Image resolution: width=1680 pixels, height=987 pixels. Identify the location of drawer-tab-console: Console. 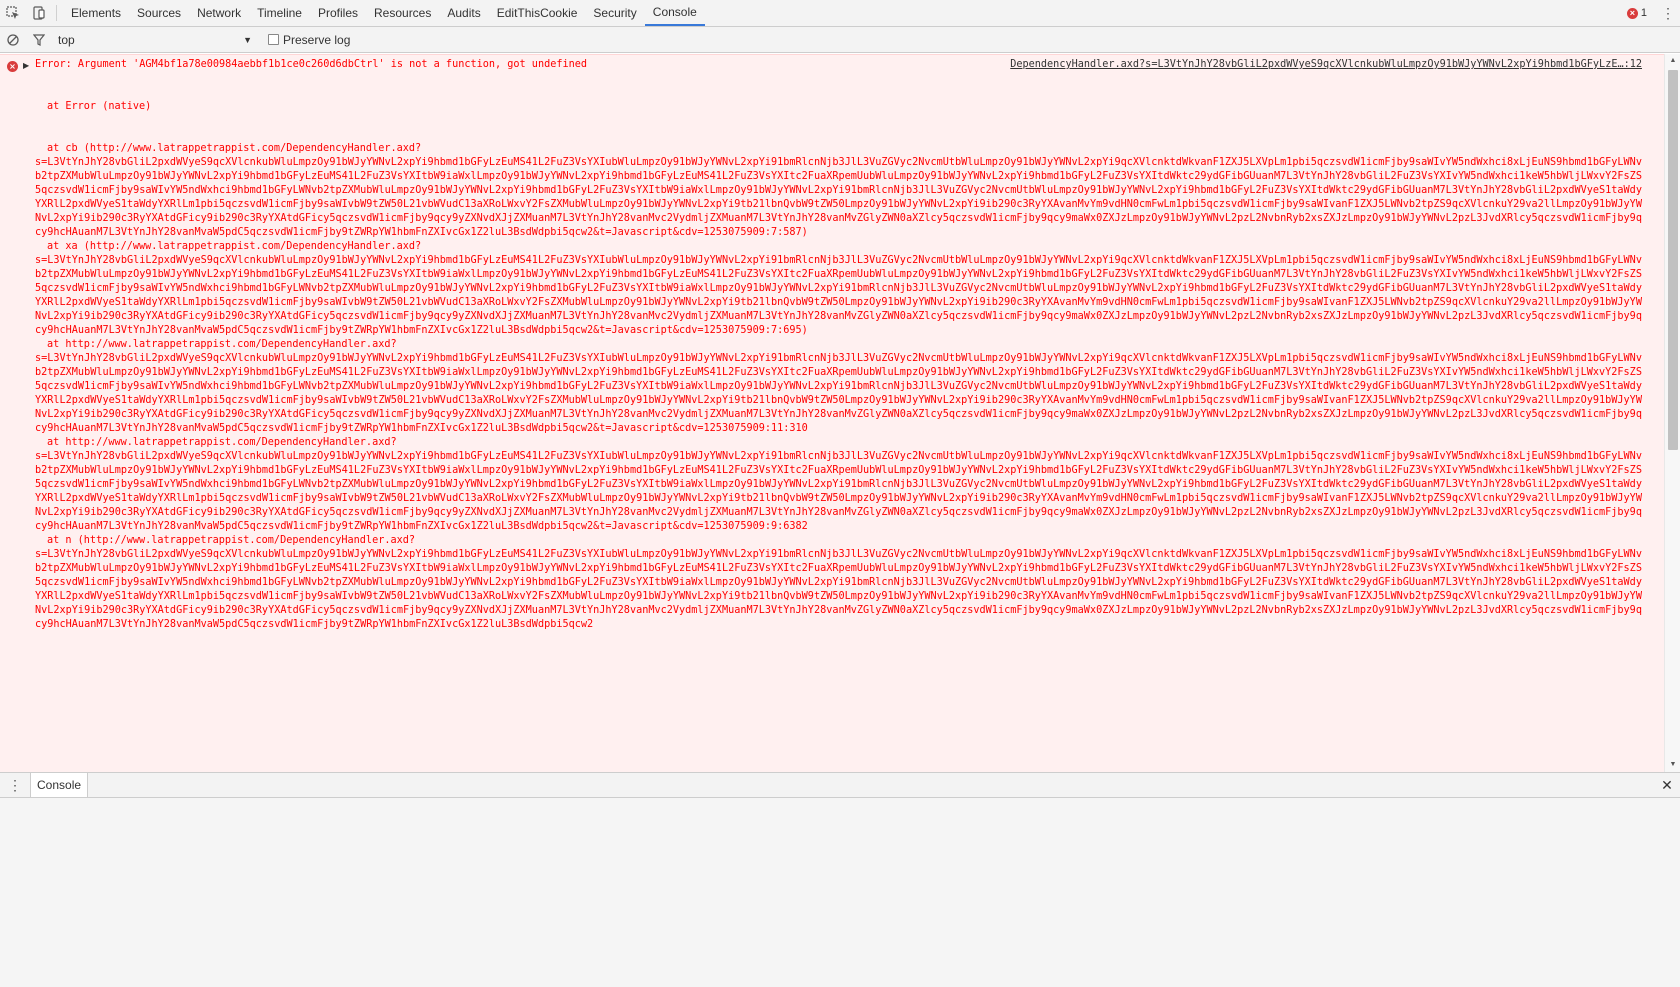
(59, 785).